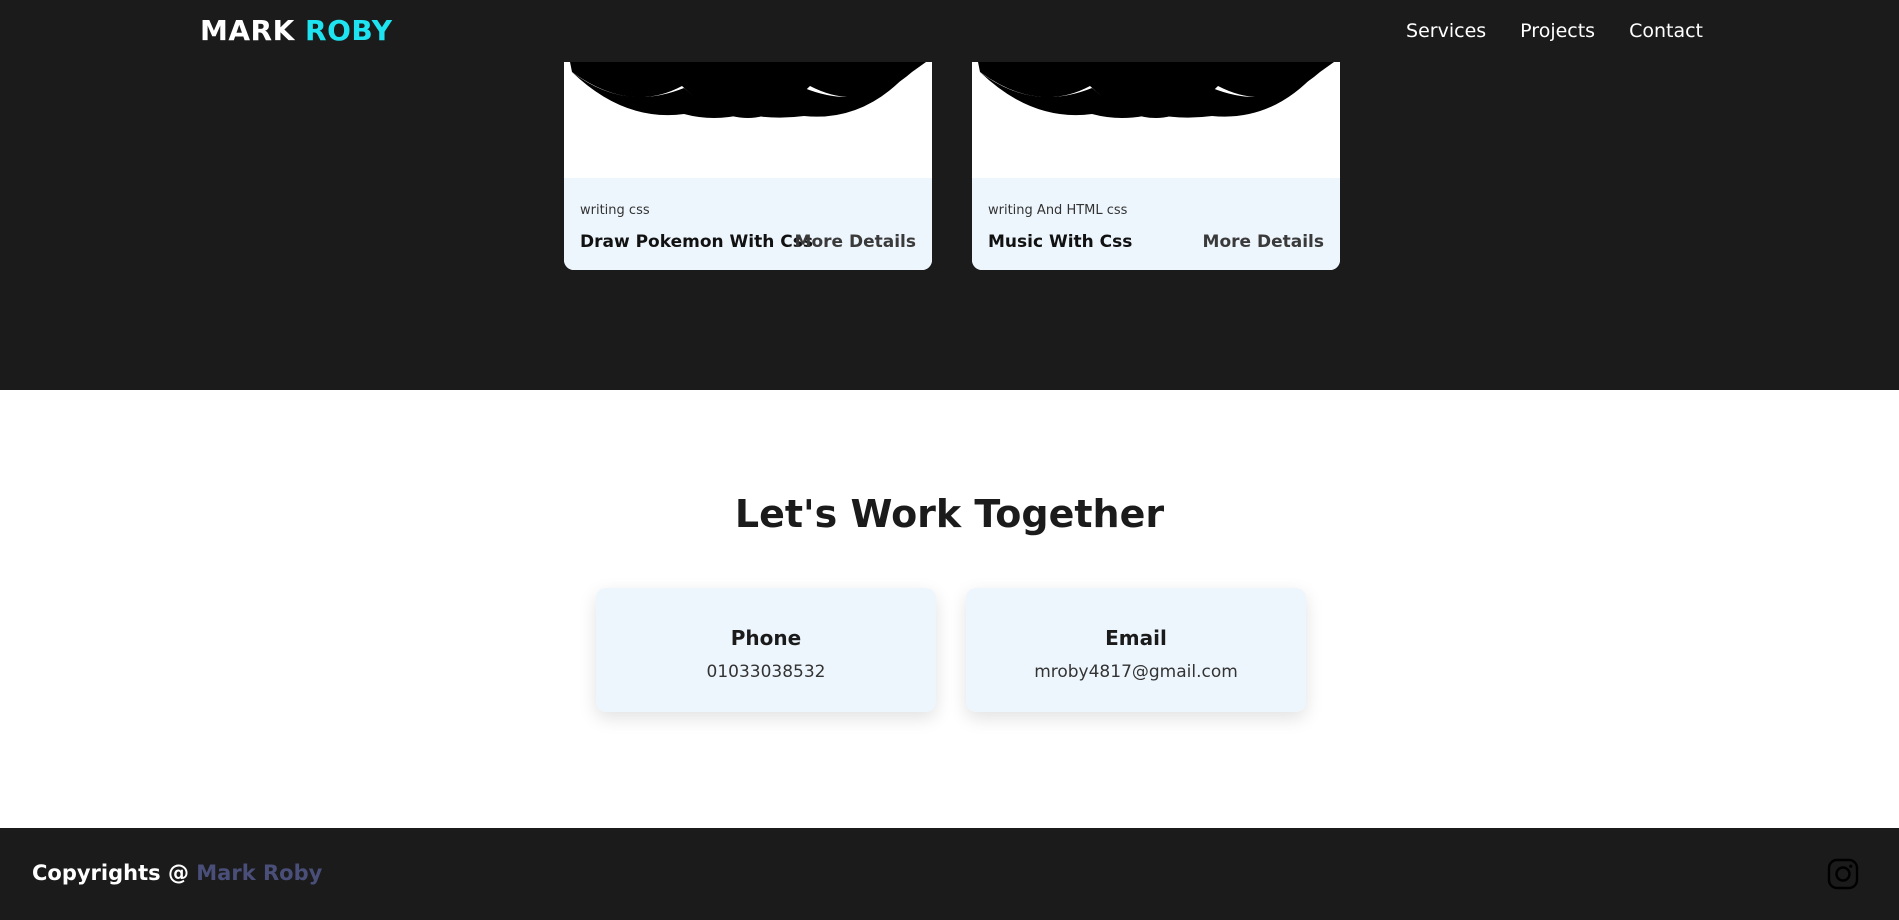 This screenshot has width=1899, height=920. I want to click on logo-first: MARK, so click(247, 30).